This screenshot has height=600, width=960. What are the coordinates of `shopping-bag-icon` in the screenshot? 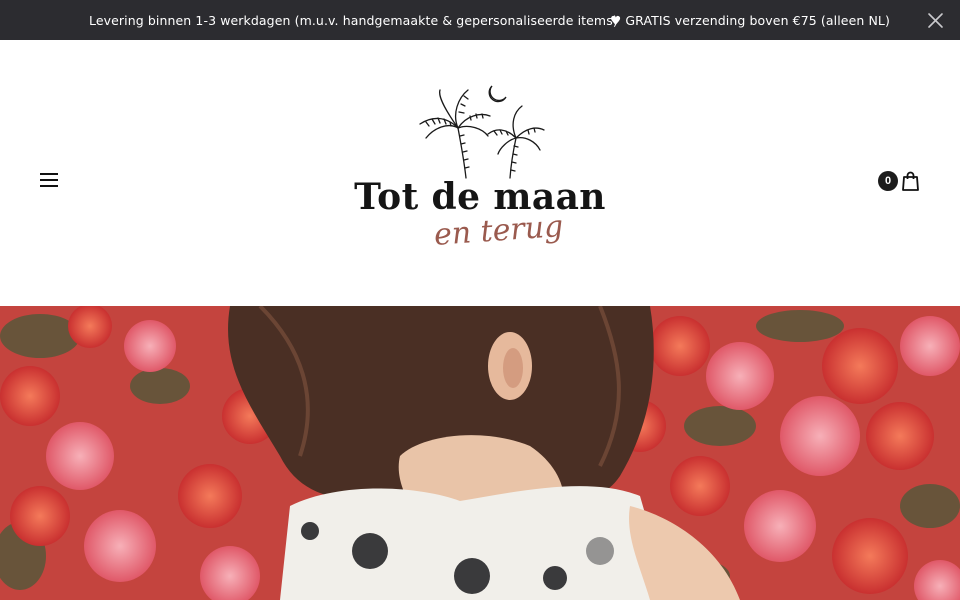 It's located at (910, 181).